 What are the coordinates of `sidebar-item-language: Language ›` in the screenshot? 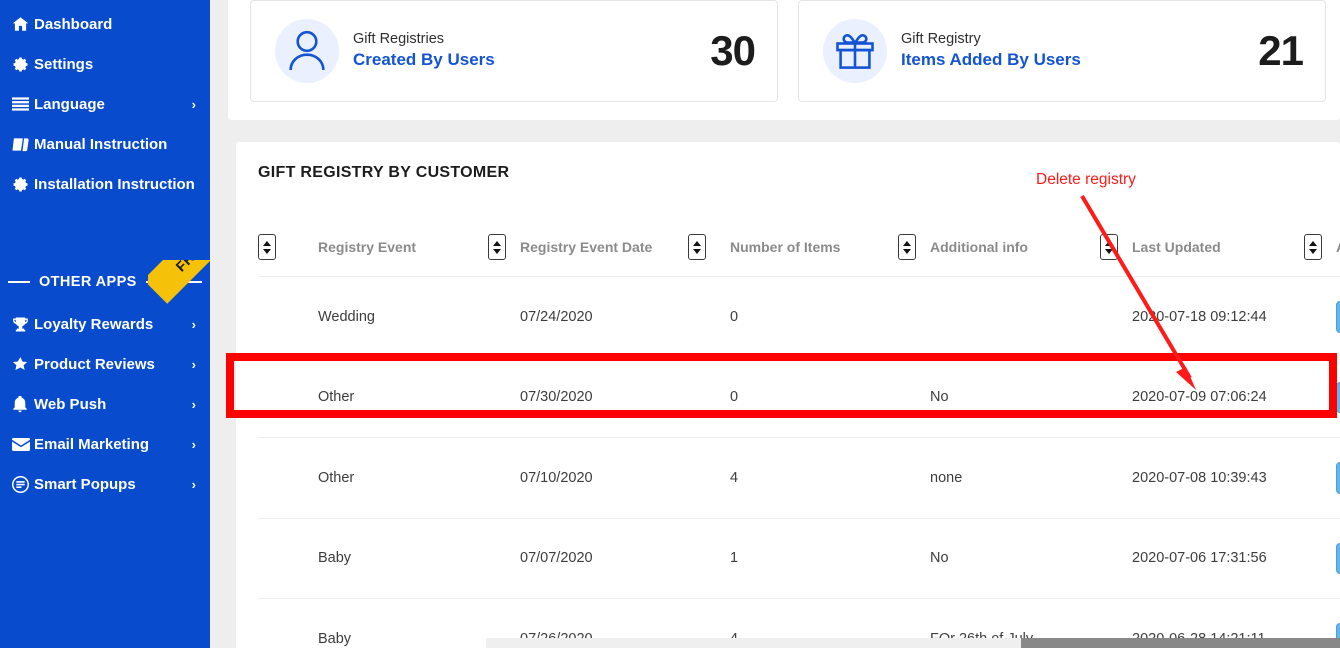 It's located at (105, 104).